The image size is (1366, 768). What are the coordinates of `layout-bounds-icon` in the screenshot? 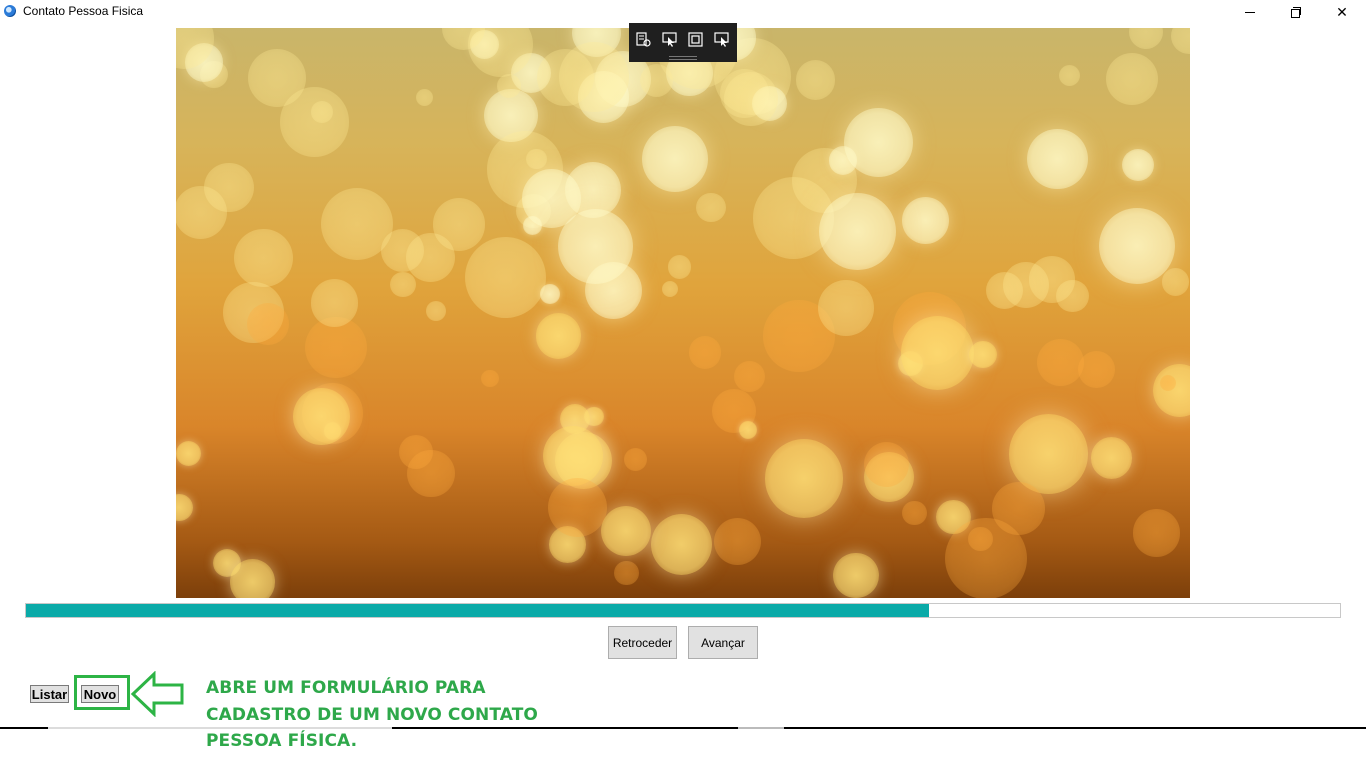 It's located at (695, 39).